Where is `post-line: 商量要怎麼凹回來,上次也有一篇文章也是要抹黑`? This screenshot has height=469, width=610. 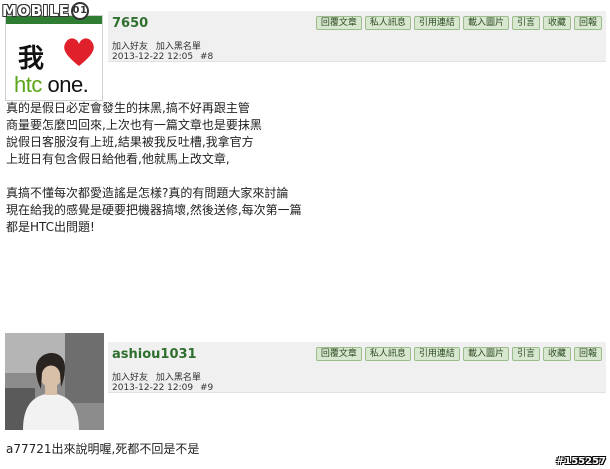
post-line: 商量要怎麼凹回來,上次也有一篇文章也是要抹黑 is located at coordinates (134, 125).